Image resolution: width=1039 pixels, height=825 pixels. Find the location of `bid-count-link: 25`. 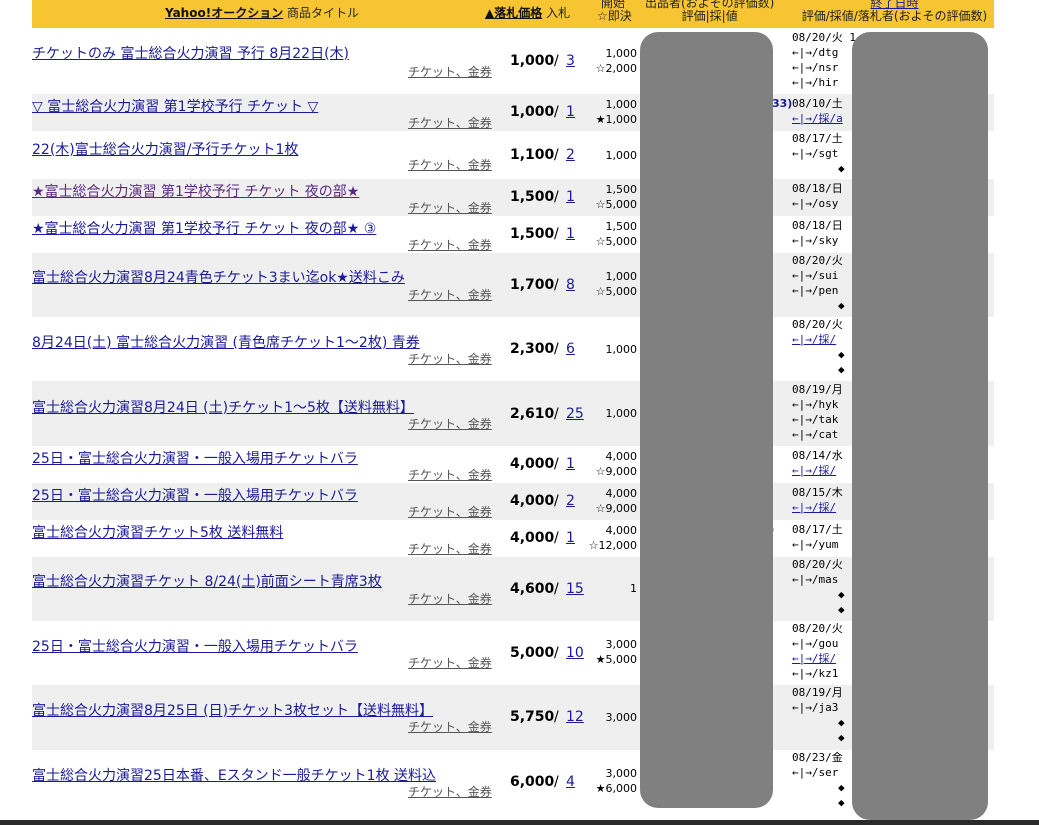

bid-count-link: 25 is located at coordinates (575, 414).